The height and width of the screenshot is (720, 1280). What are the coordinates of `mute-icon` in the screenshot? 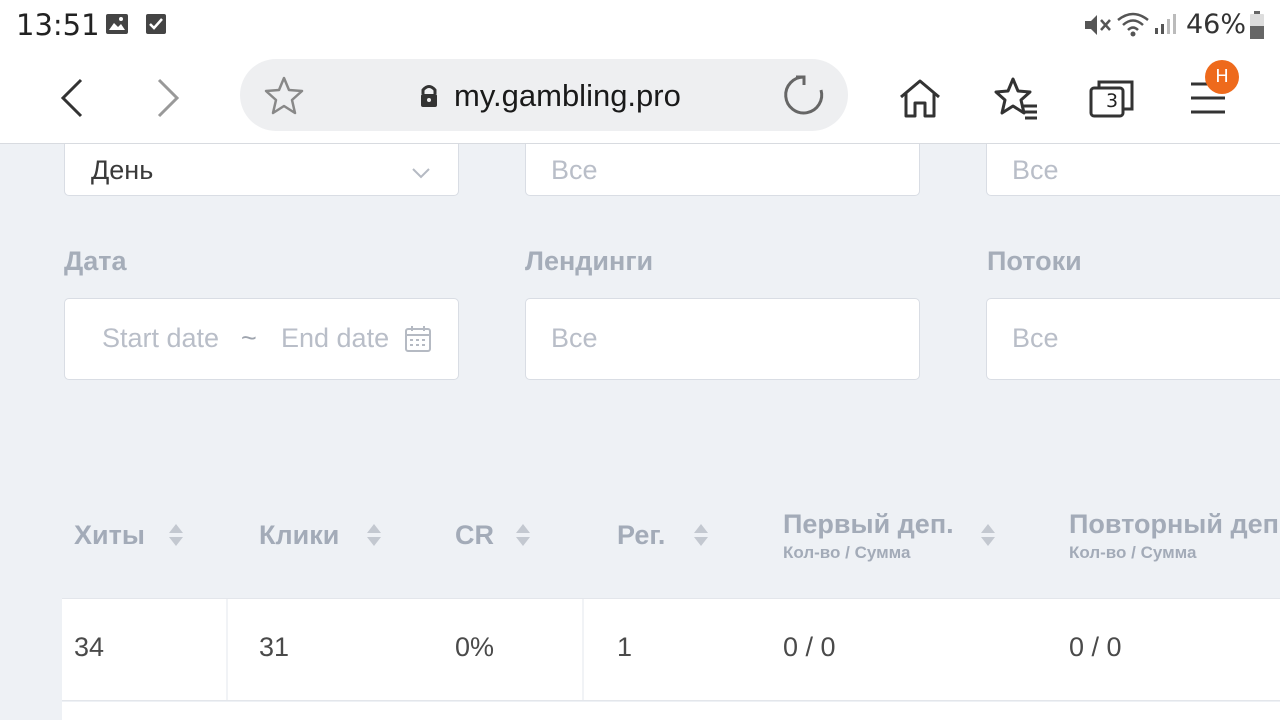 It's located at (1098, 25).